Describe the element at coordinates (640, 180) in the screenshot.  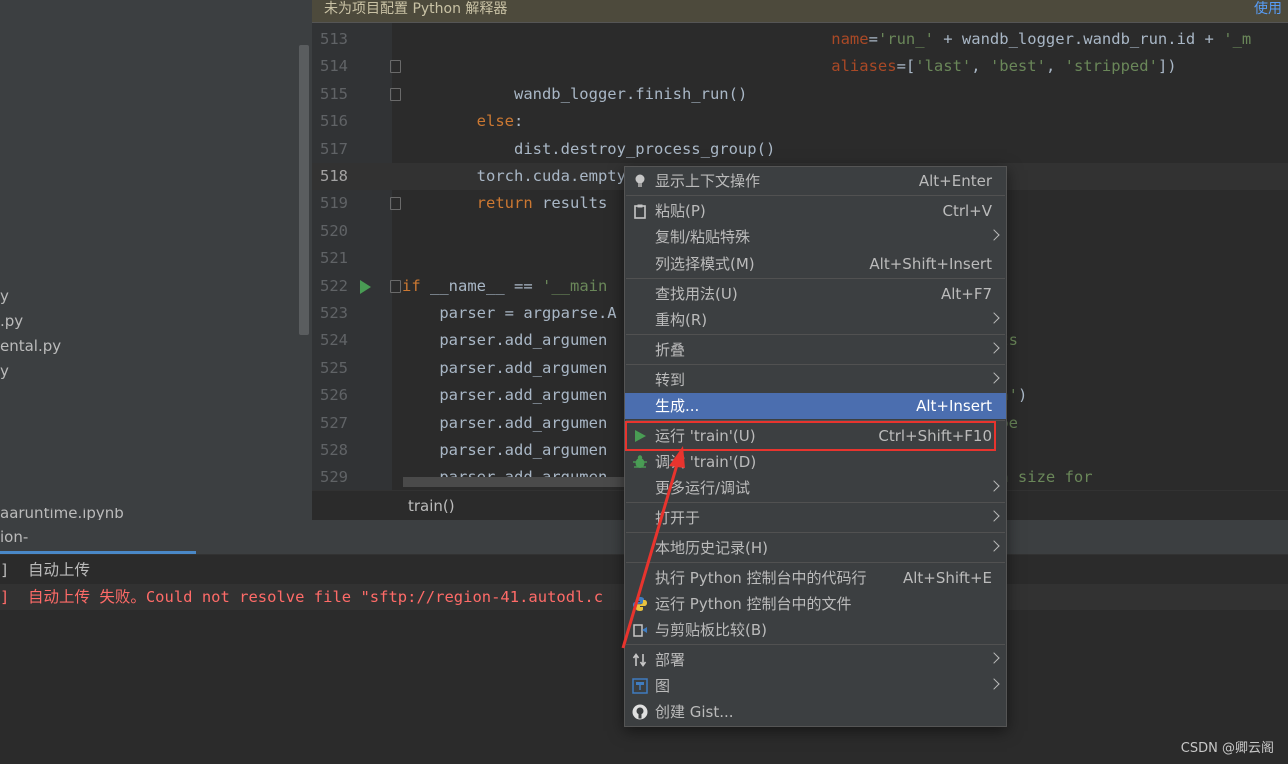
I see `lightbulb-icon` at that location.